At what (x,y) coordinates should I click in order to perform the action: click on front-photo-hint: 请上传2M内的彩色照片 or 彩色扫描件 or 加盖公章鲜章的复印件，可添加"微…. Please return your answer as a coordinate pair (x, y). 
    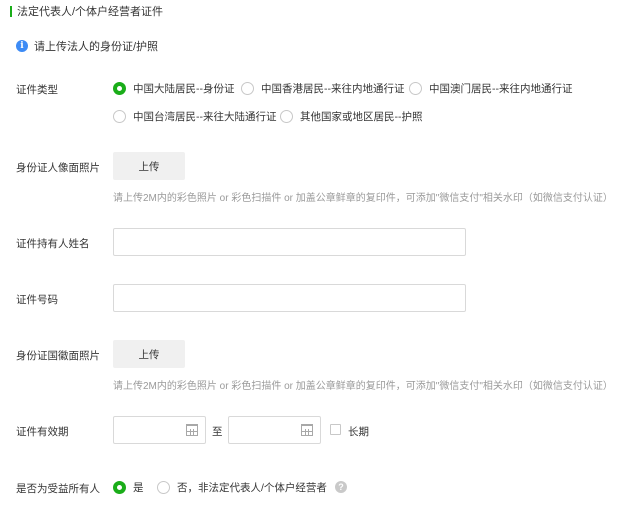
    Looking at the image, I should click on (363, 198).